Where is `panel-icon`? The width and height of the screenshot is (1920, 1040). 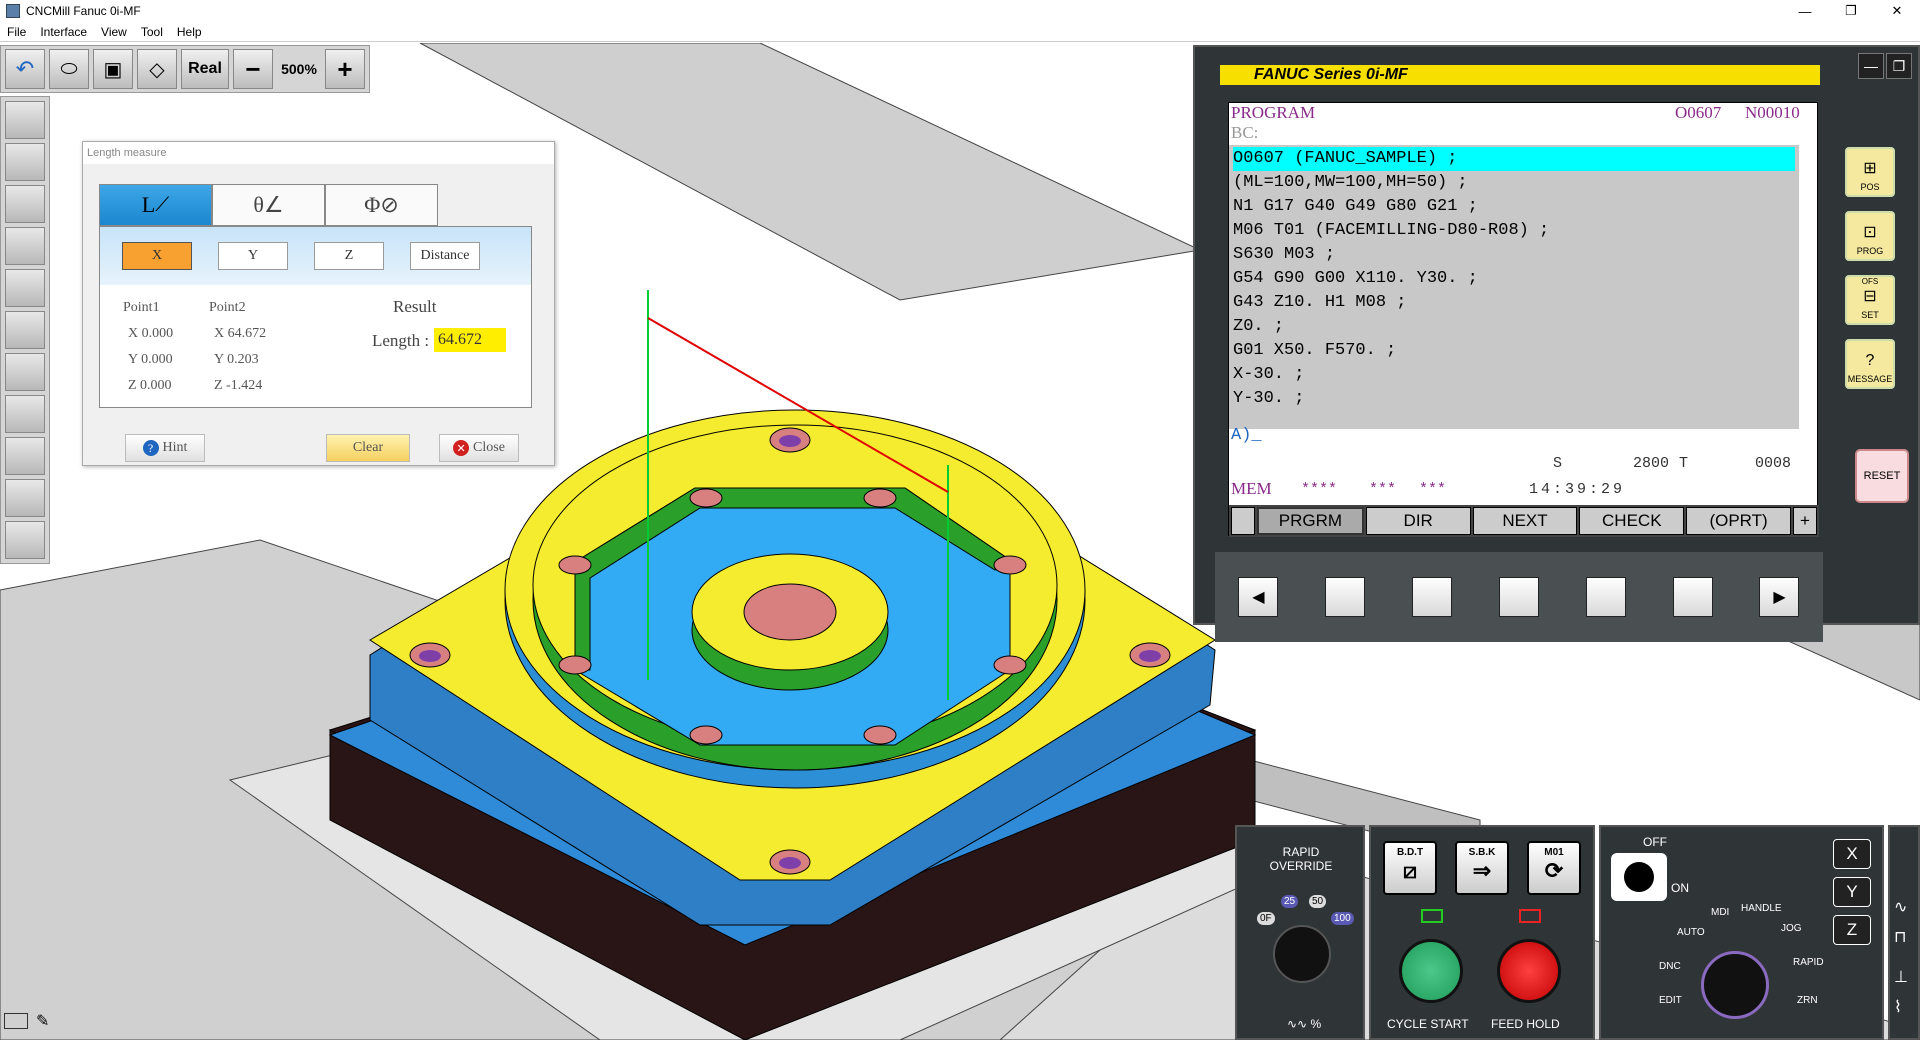 panel-icon is located at coordinates (16, 1021).